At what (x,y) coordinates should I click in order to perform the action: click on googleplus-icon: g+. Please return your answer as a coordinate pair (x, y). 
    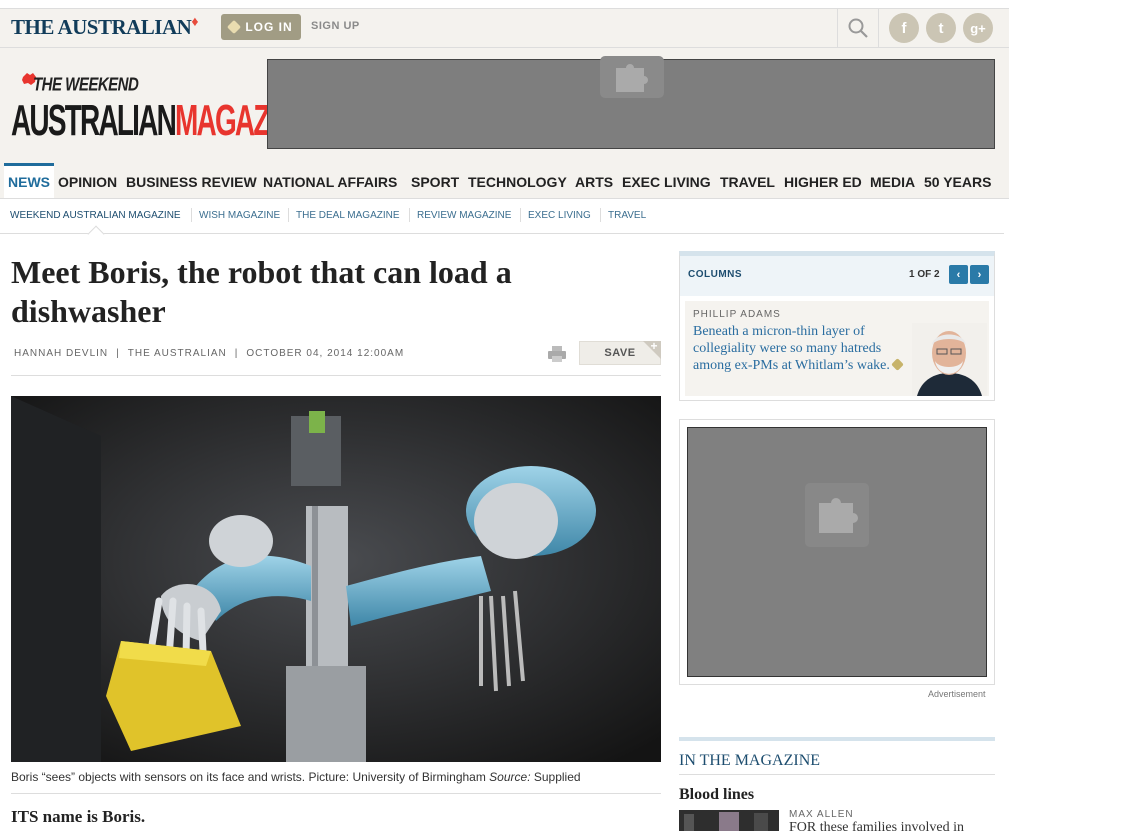
    Looking at the image, I should click on (978, 28).